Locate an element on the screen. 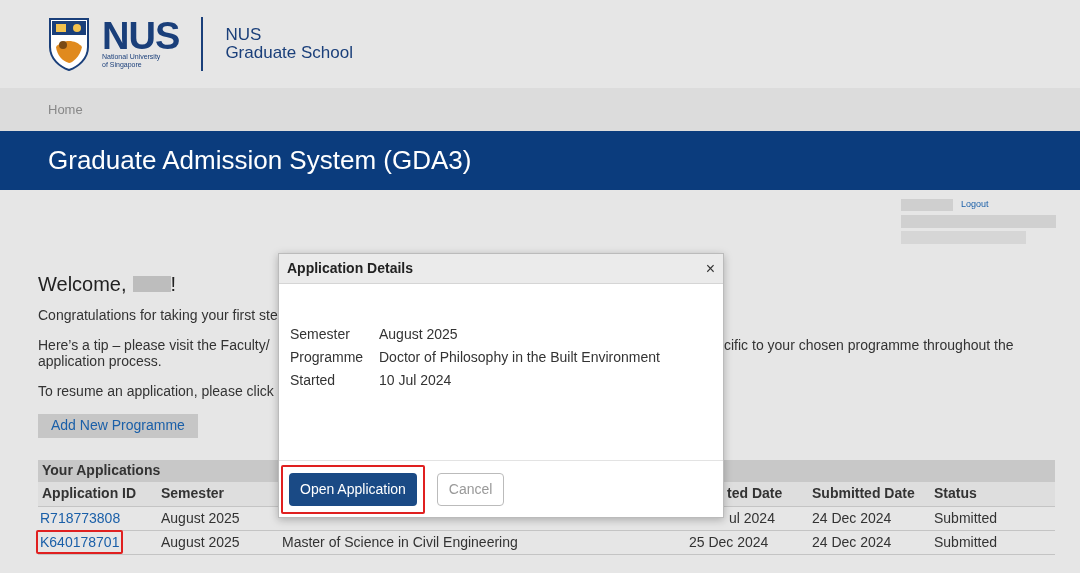  table-cell-text: 25 Dec 2024 is located at coordinates (729, 542).